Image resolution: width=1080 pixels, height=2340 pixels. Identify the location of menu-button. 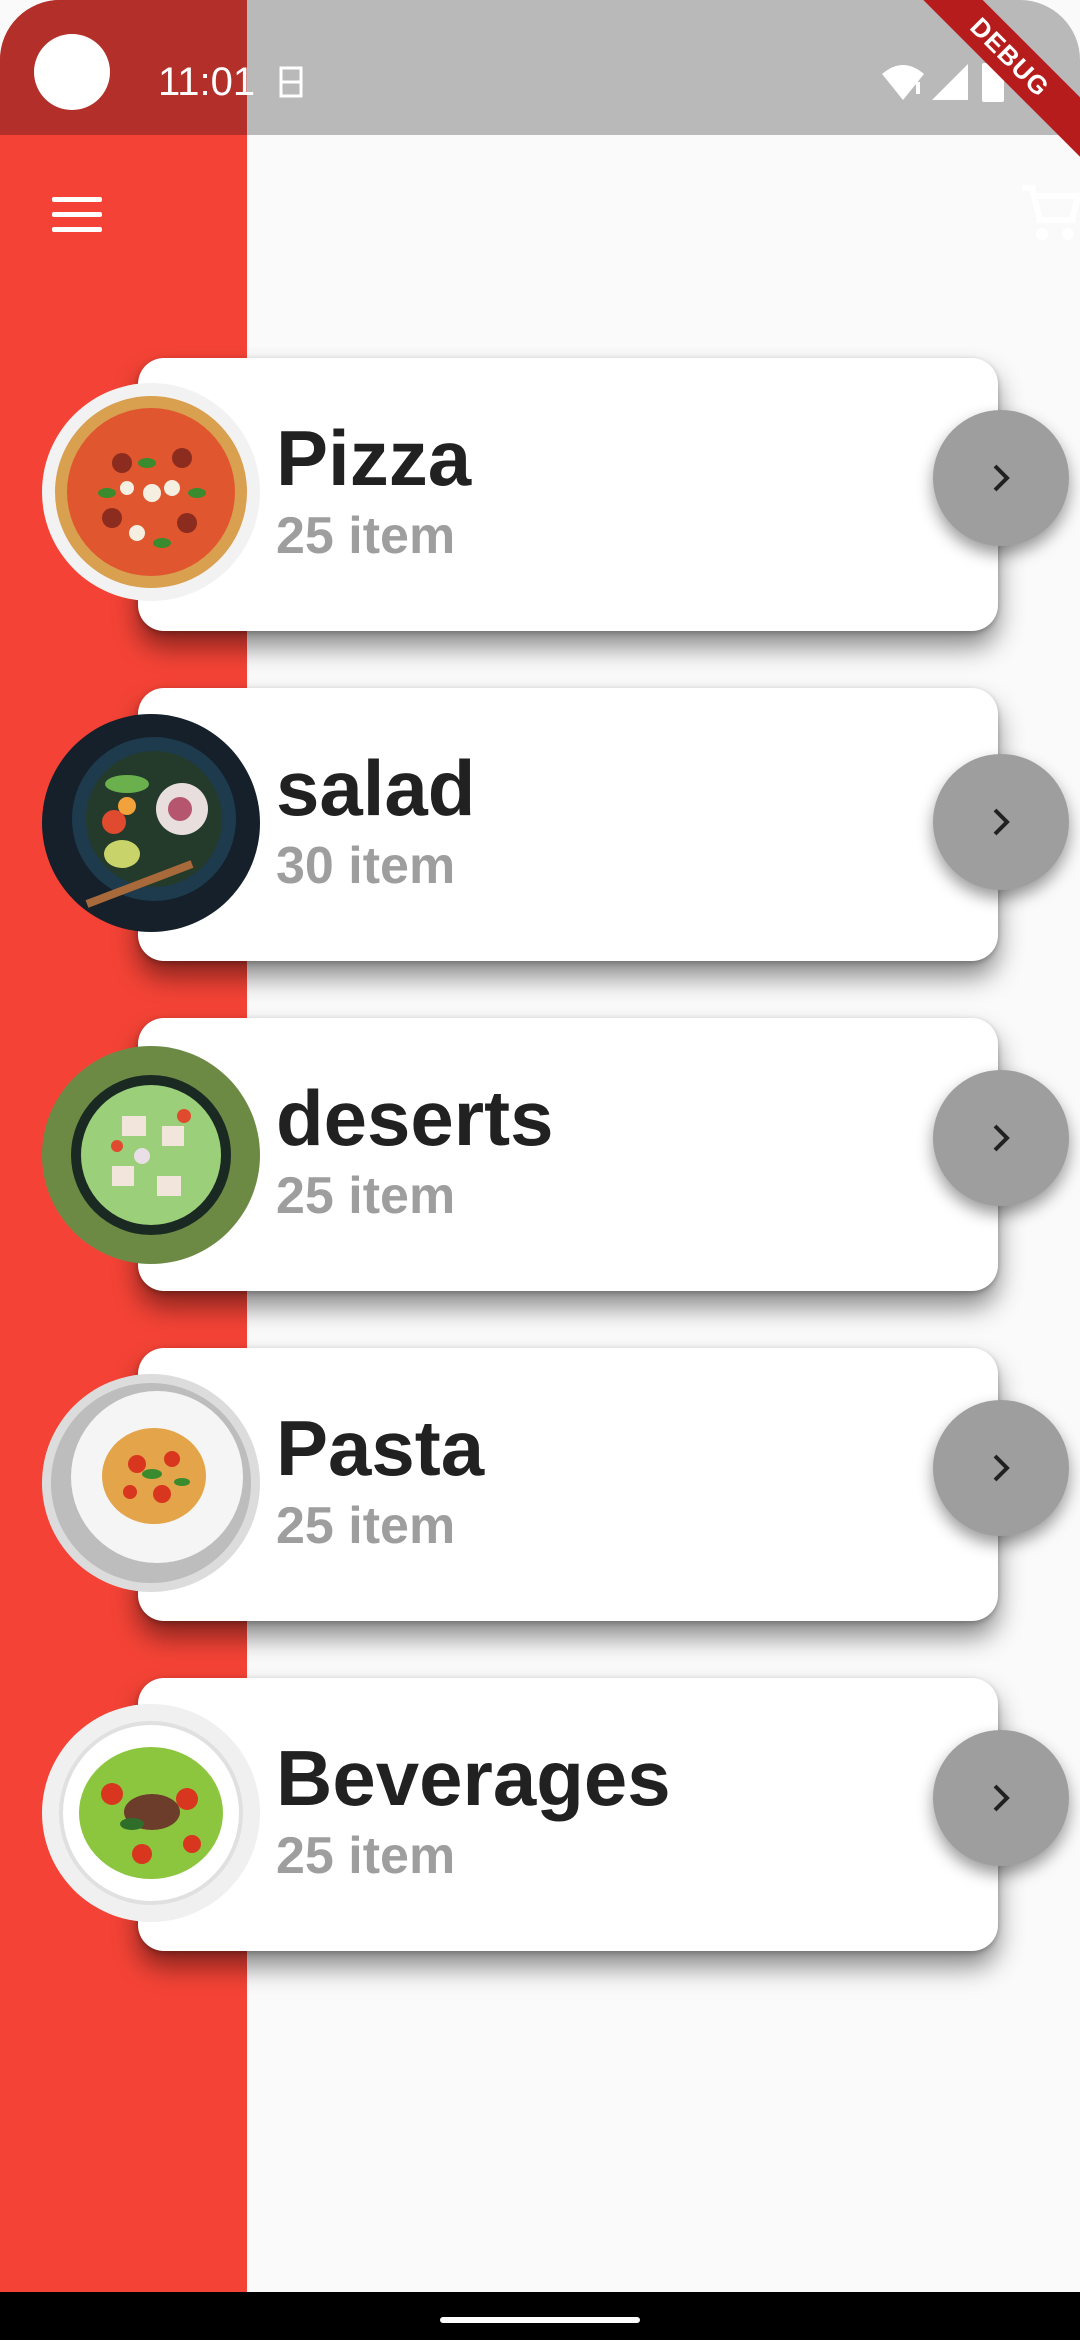
(77, 215).